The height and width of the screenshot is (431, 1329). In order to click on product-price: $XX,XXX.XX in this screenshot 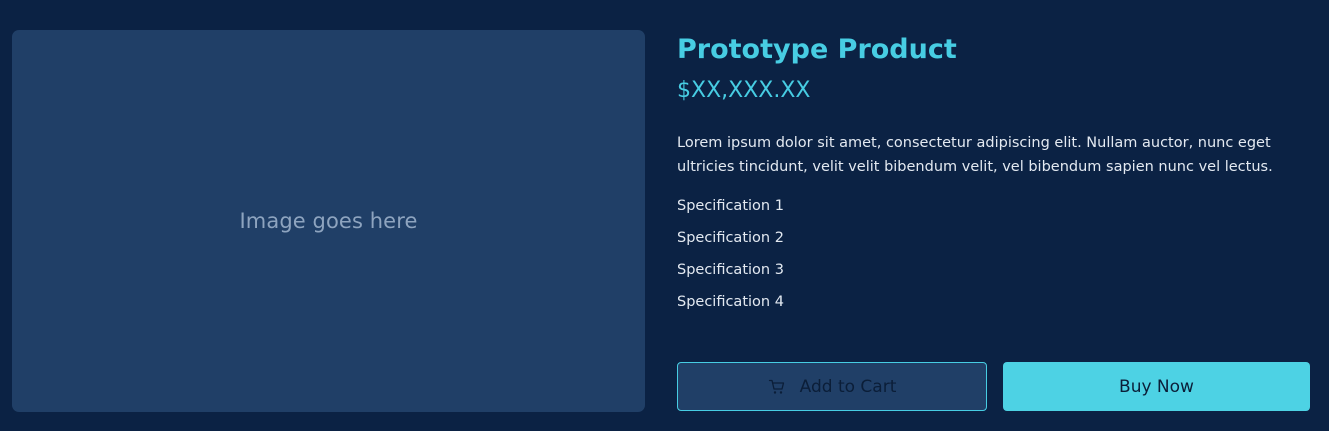, I will do `click(744, 90)`.